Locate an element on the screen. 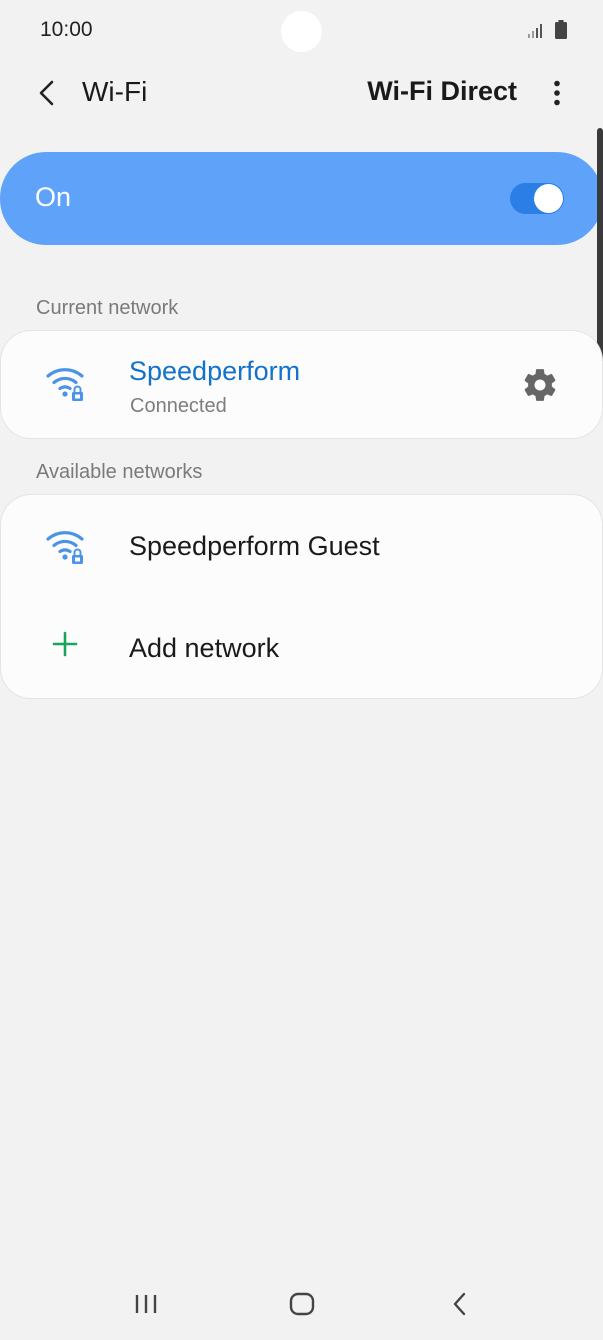  add-network-button: Add network is located at coordinates (301, 647).